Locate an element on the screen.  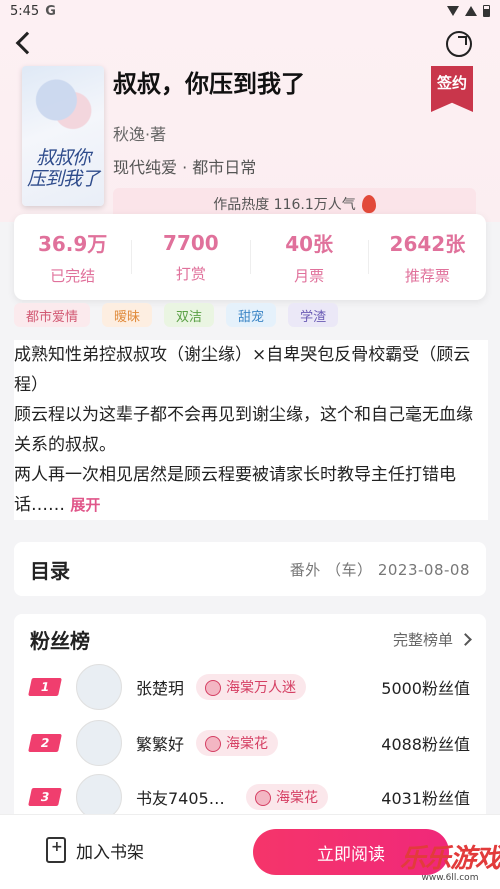
add-to-shelf-button: 加入书架 is located at coordinates (95, 850).